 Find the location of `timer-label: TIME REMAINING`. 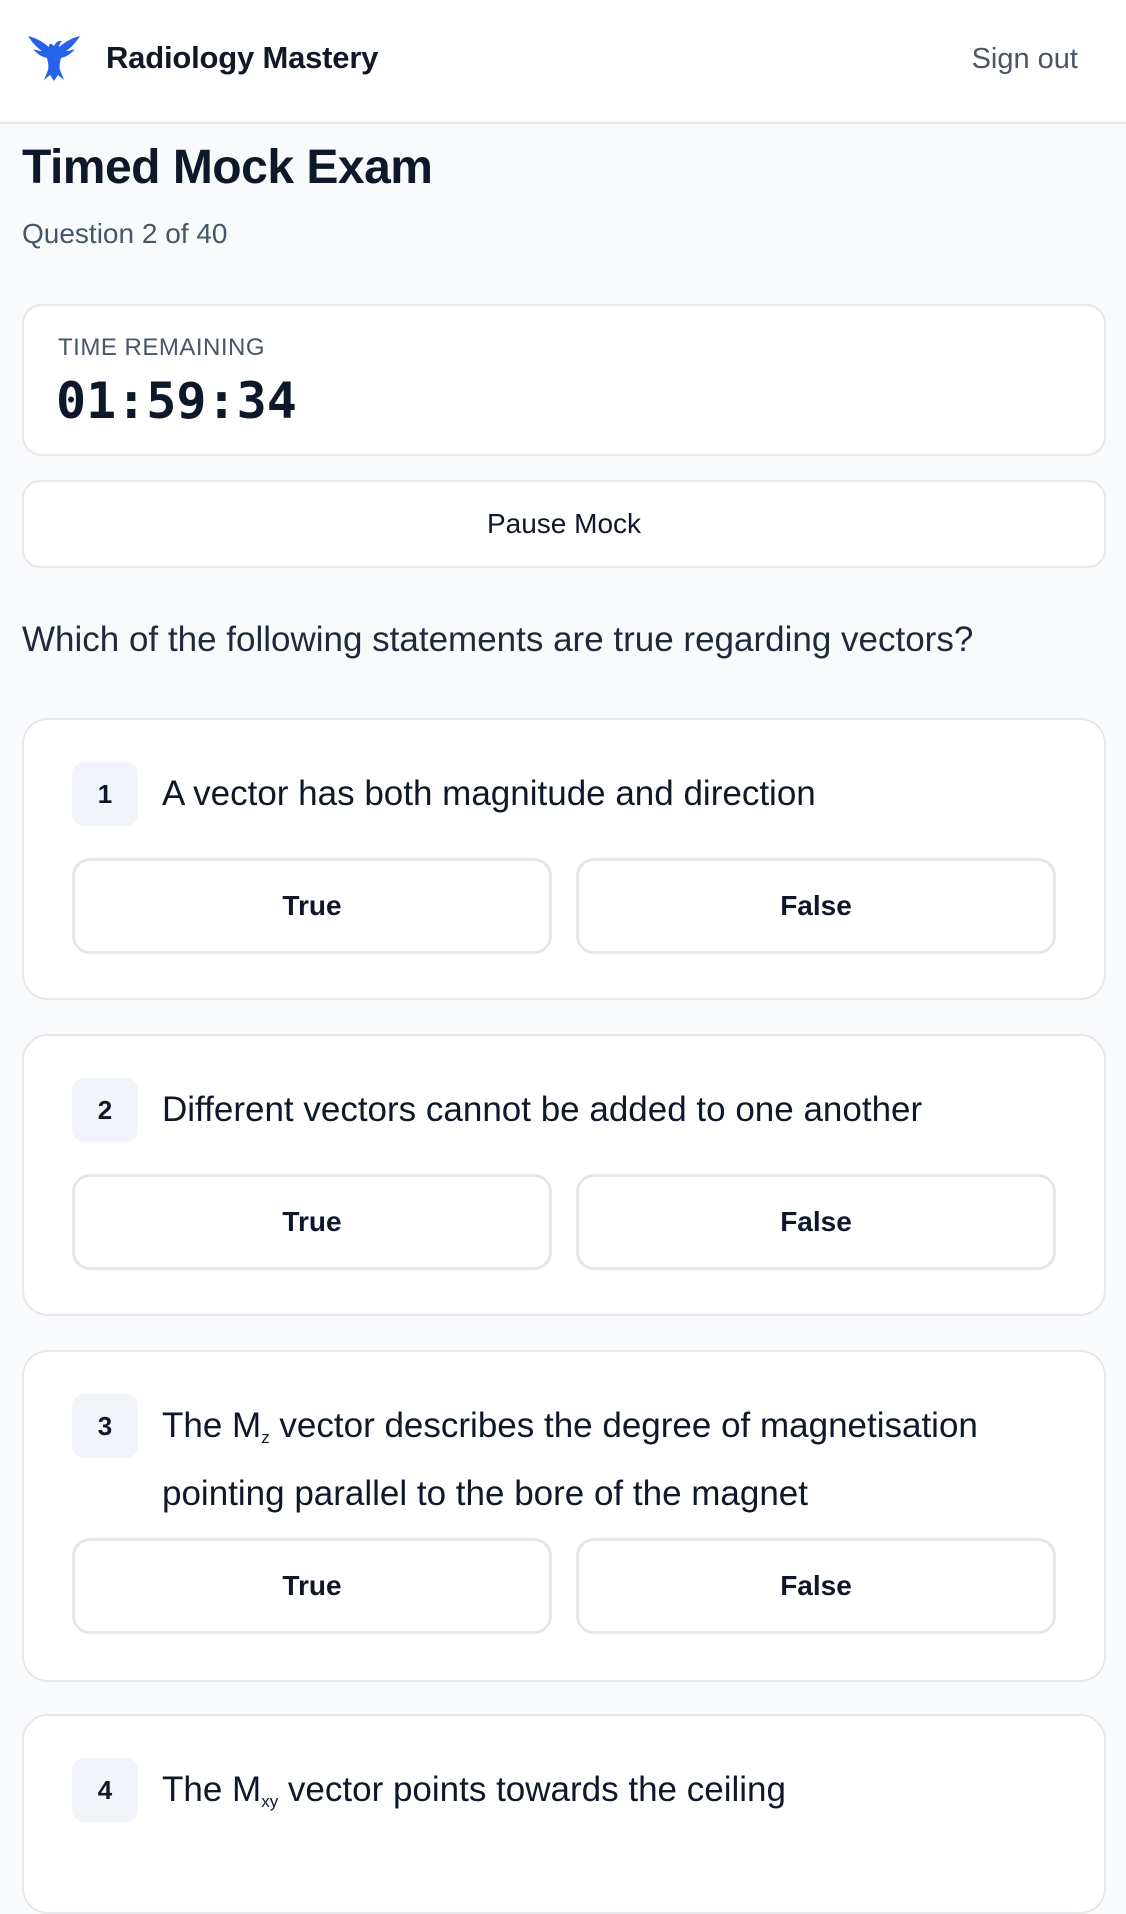

timer-label: TIME REMAINING is located at coordinates (162, 347).